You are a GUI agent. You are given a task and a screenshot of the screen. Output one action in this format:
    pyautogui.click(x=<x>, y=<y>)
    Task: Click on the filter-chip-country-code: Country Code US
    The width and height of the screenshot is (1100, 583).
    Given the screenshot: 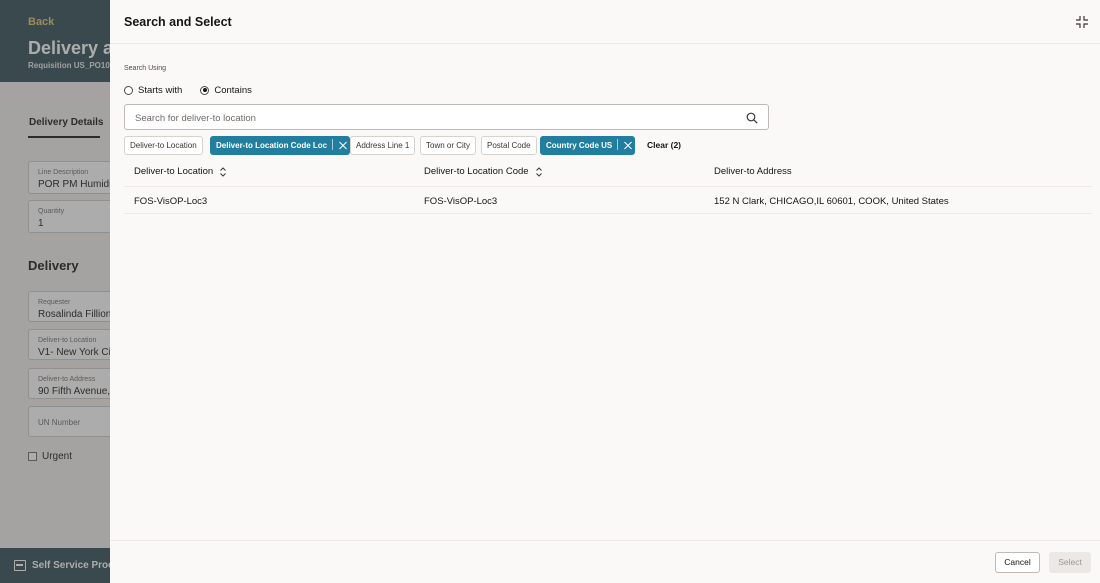 What is the action you would take?
    pyautogui.click(x=588, y=145)
    